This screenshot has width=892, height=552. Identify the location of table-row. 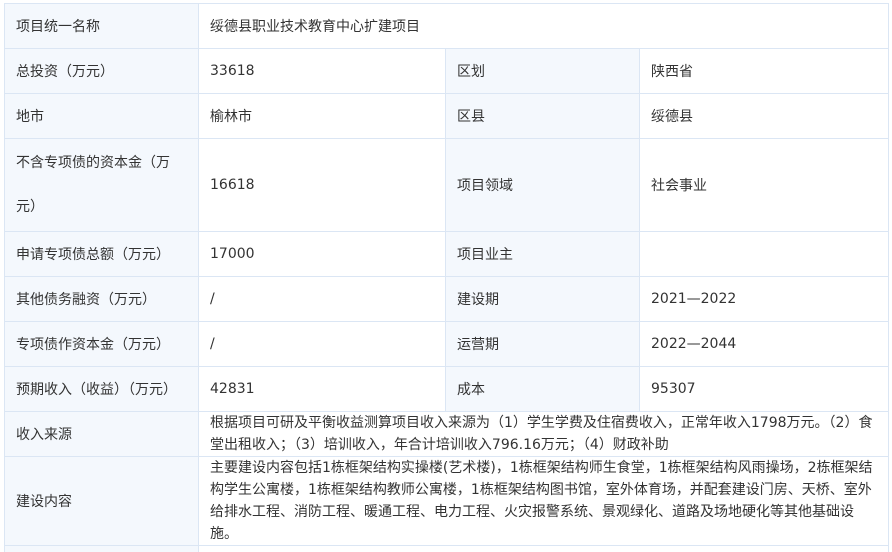
(447, 549).